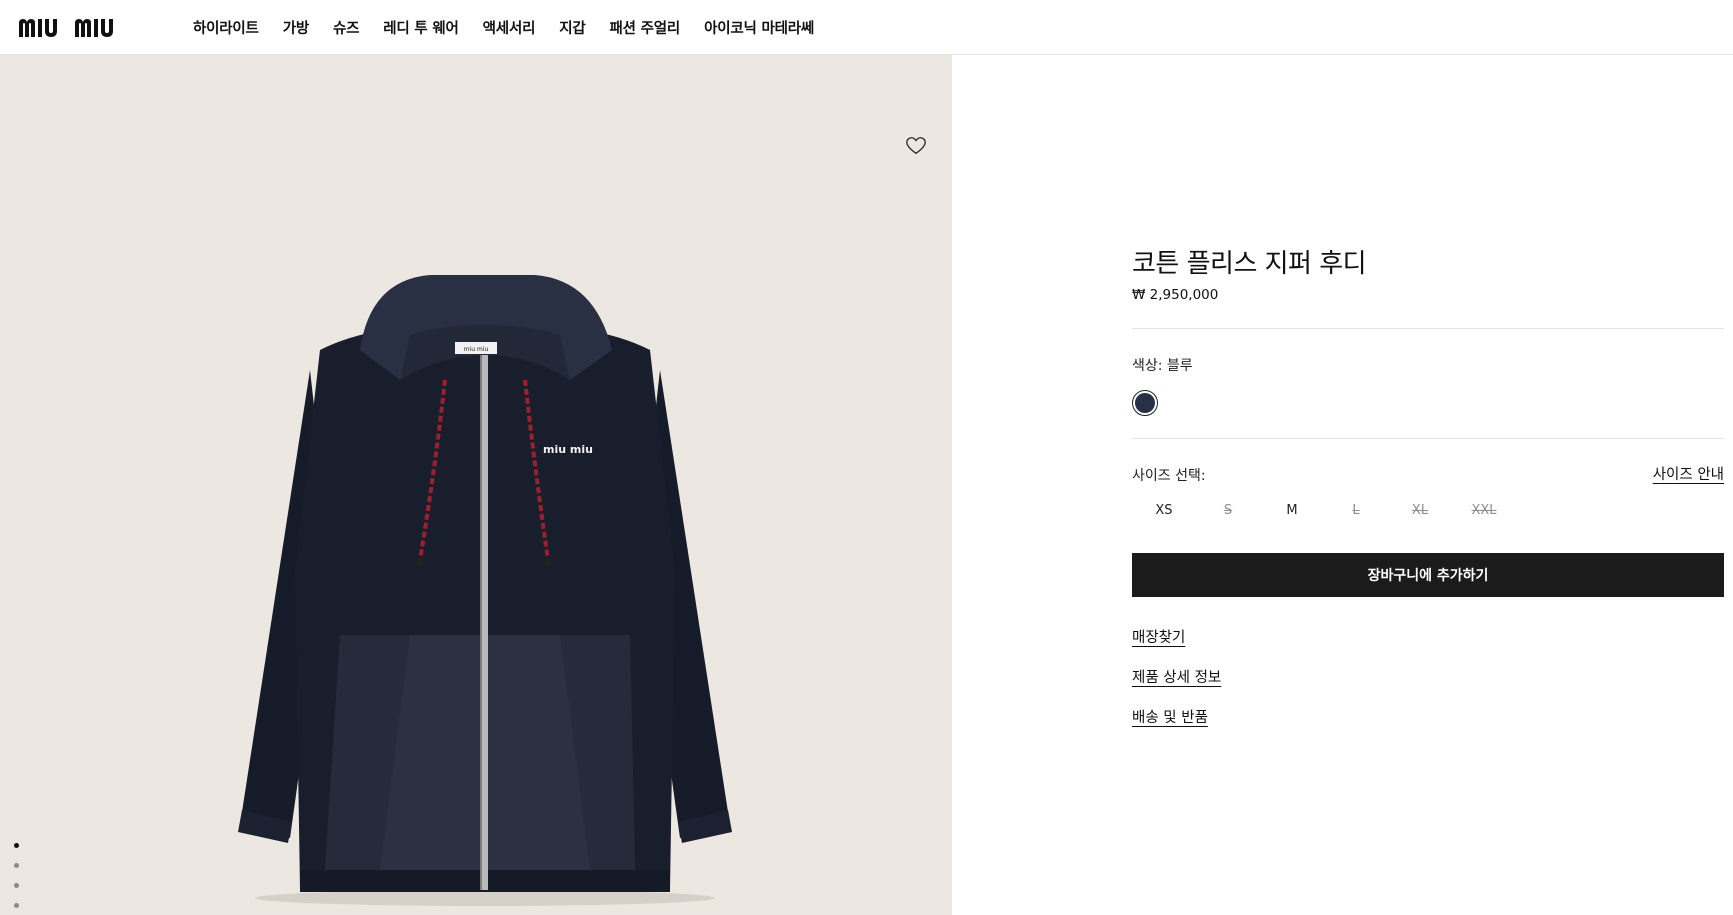  I want to click on nav-item-highlights: 하이라이트, so click(226, 27).